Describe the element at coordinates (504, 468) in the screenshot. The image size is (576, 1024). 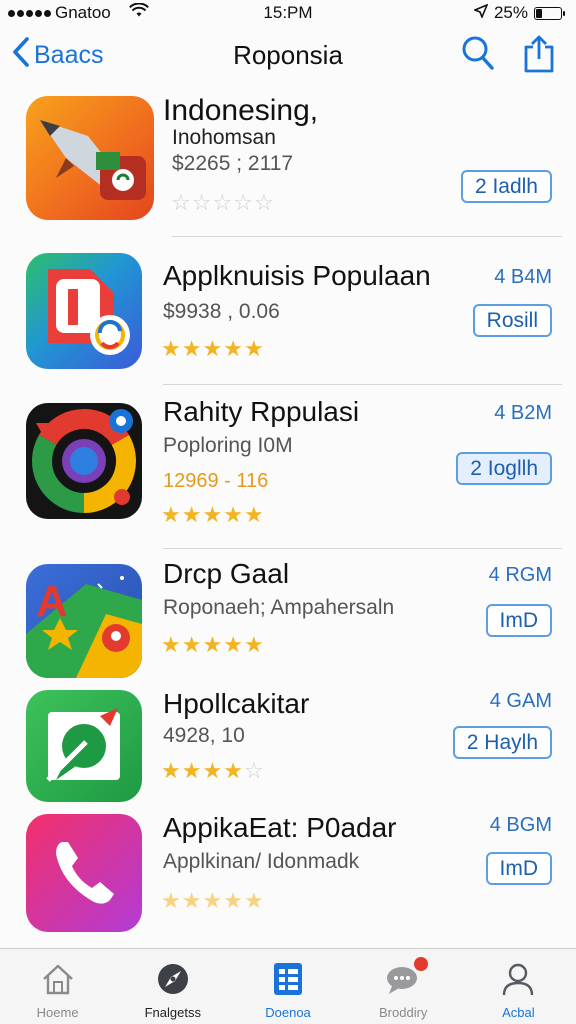
I see `app-action-button: 2 Iogllh` at that location.